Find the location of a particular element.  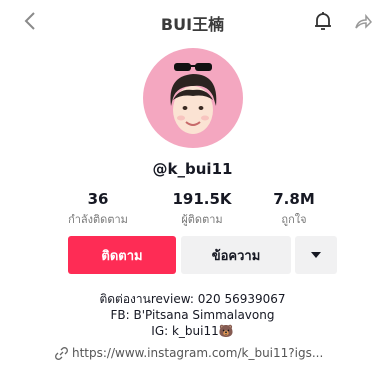

bio-line: FB: B'Pitsana Simmalavong is located at coordinates (192, 315).